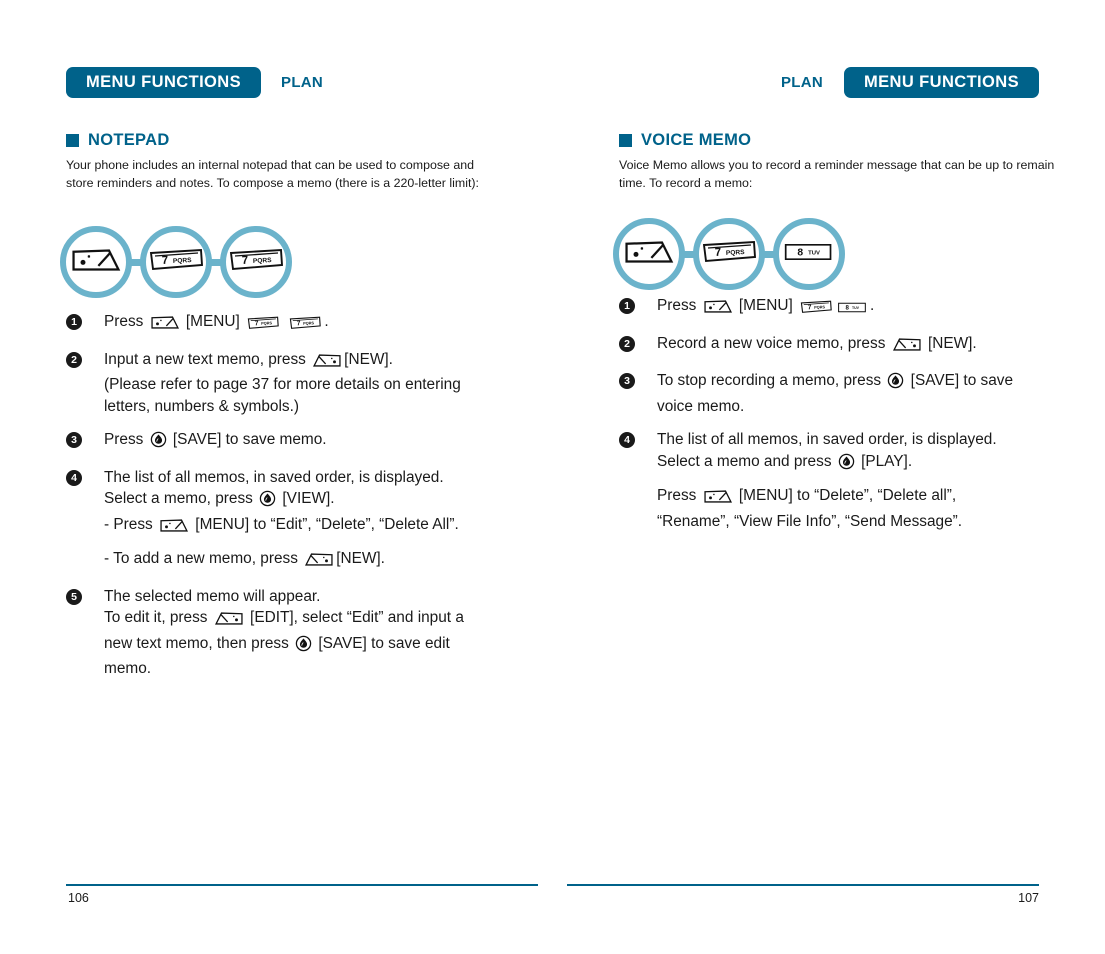 The width and height of the screenshot is (1105, 954). Describe the element at coordinates (78, 898) in the screenshot. I see `left-page-number: 106` at that location.